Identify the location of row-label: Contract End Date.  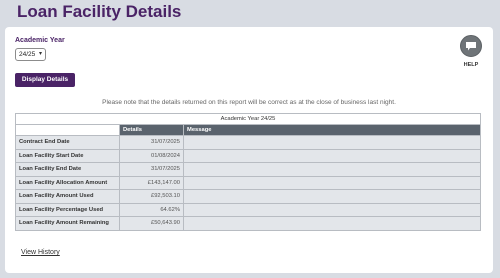
(67, 142).